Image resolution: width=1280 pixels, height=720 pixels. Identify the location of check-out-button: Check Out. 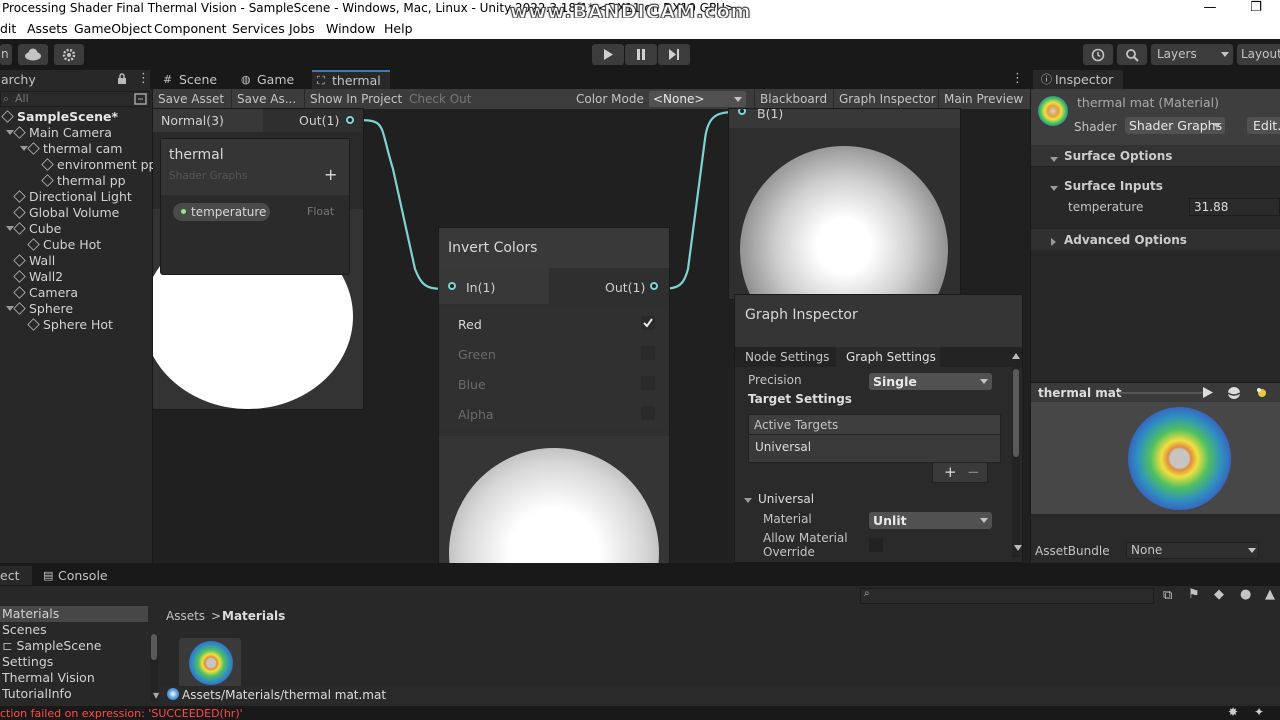
(440, 99).